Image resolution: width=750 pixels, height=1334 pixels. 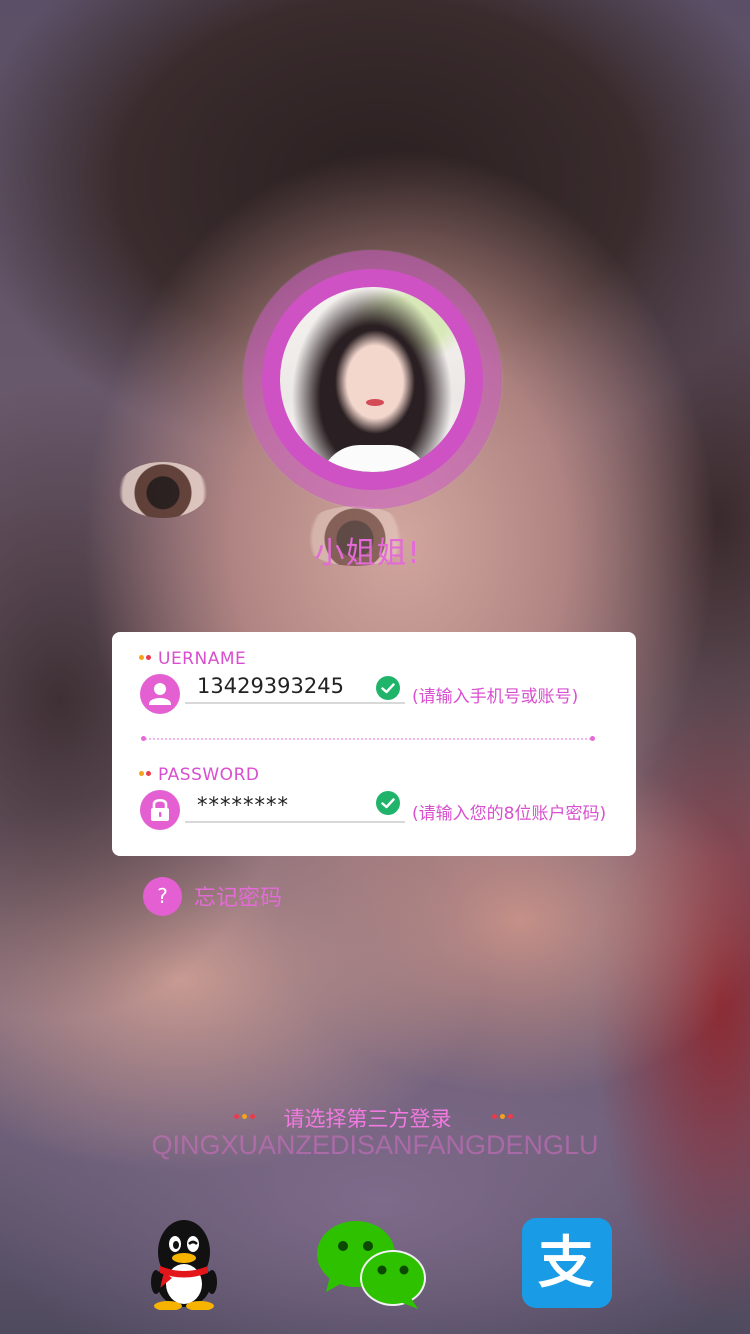 I want to click on third-party-title: 请选择第三方登录, so click(x=367, y=1119).